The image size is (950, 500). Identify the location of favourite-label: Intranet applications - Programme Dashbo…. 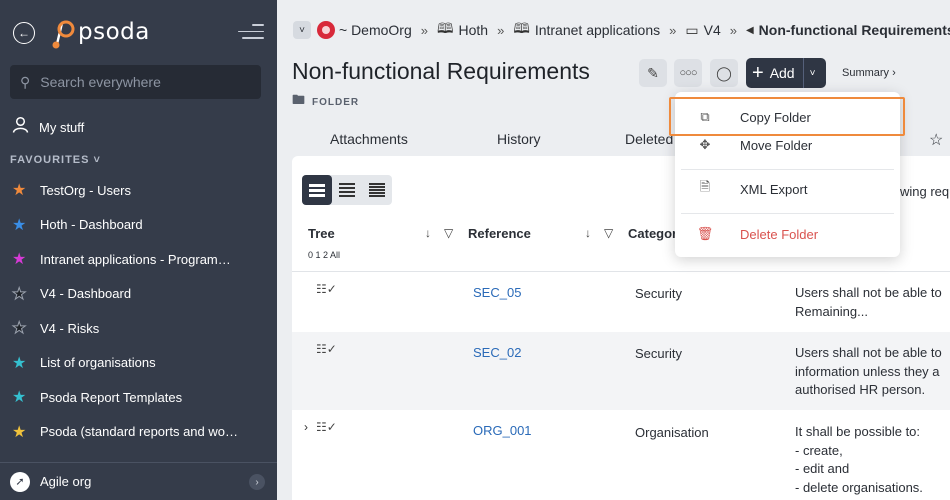
(140, 259).